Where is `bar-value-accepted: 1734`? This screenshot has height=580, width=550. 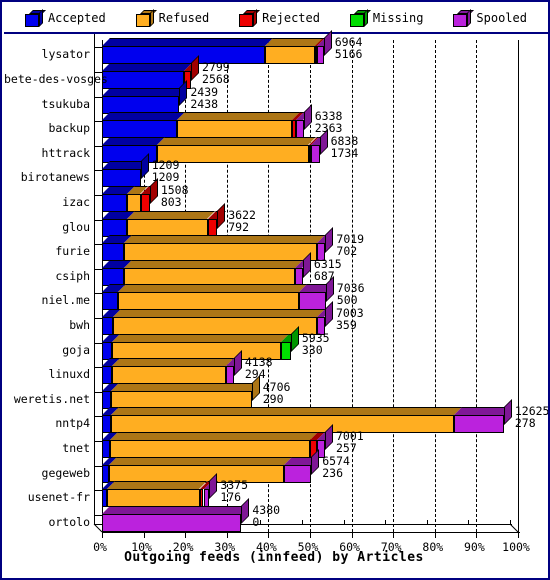 bar-value-accepted: 1734 is located at coordinates (344, 152).